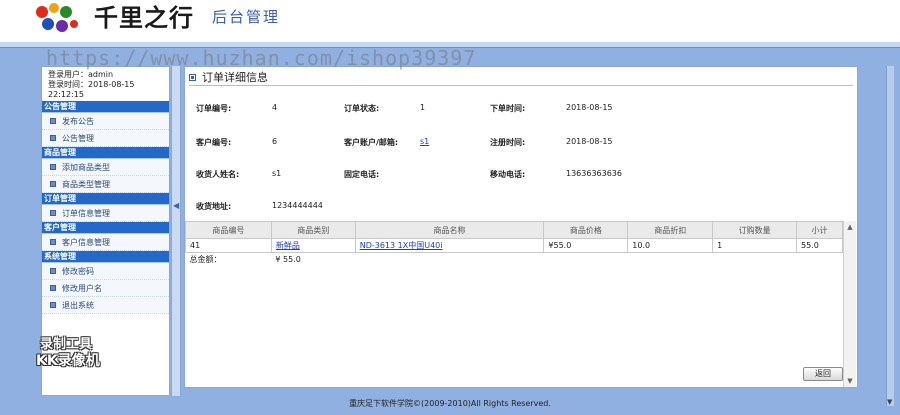 The height and width of the screenshot is (415, 900). Describe the element at coordinates (508, 108) in the screenshot. I see `order-time-label: 下单时间:` at that location.